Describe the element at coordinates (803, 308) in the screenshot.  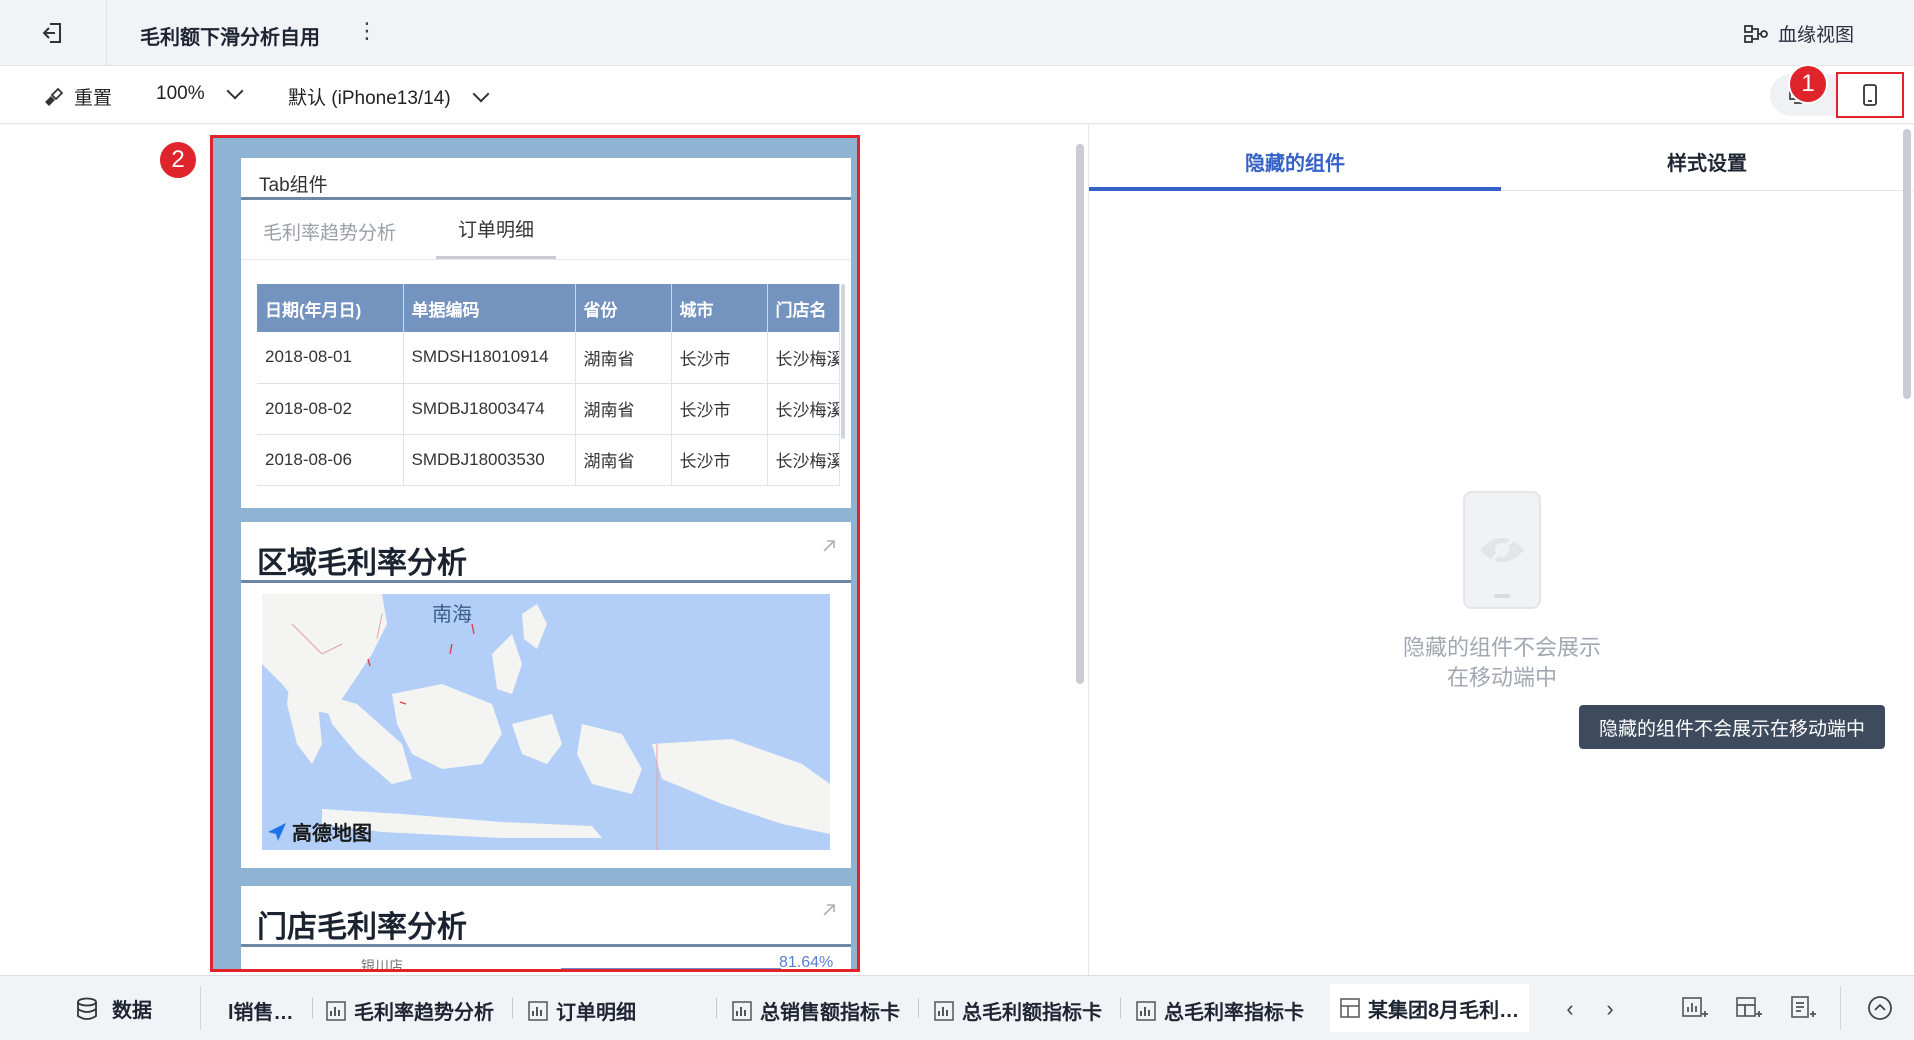
I see `column-header: 门店名` at that location.